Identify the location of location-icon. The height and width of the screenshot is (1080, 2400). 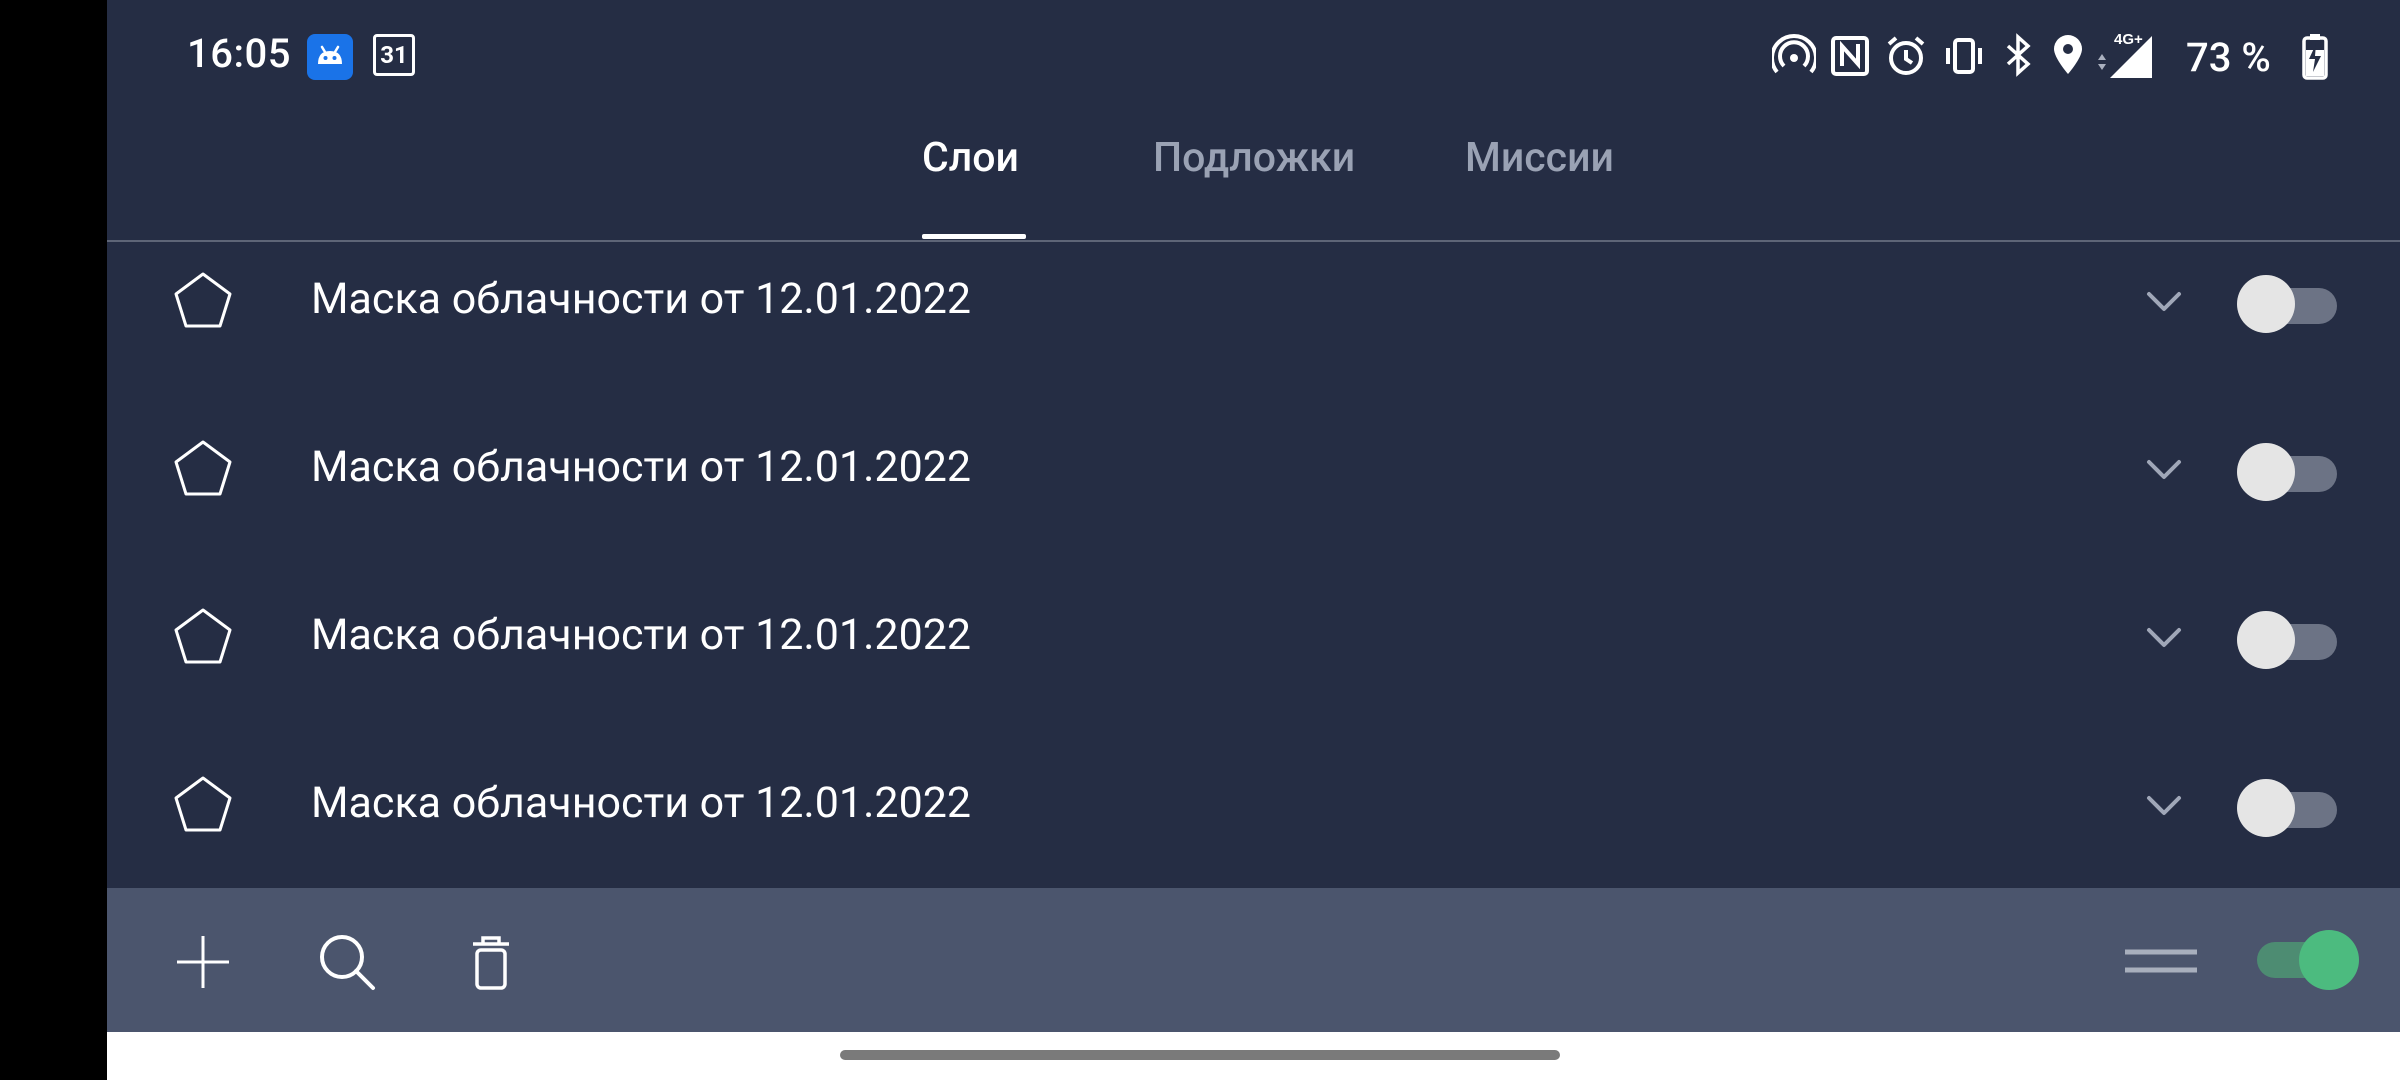
(2068, 54).